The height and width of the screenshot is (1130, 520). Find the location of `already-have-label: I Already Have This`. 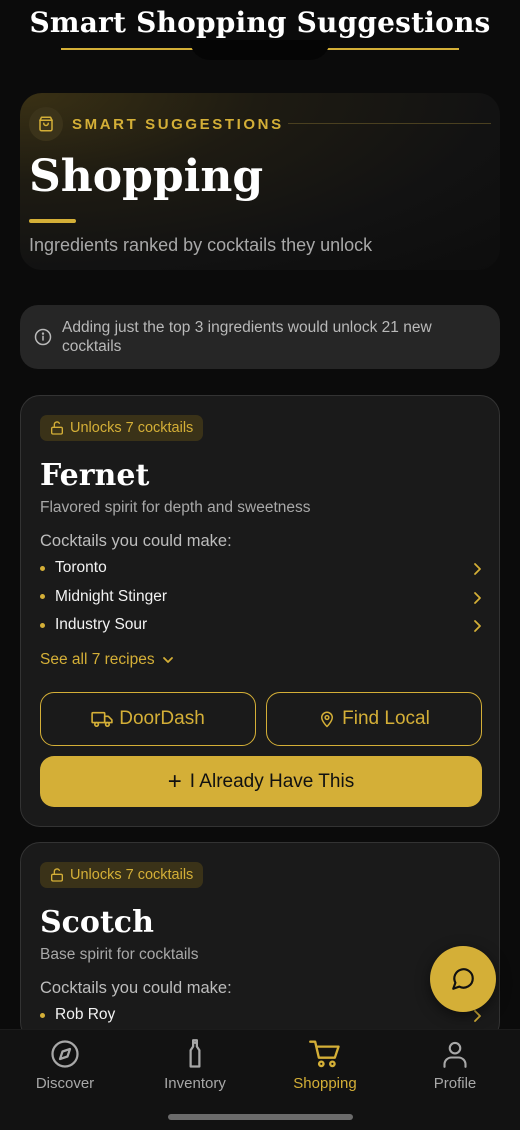

already-have-label: I Already Have This is located at coordinates (272, 781).